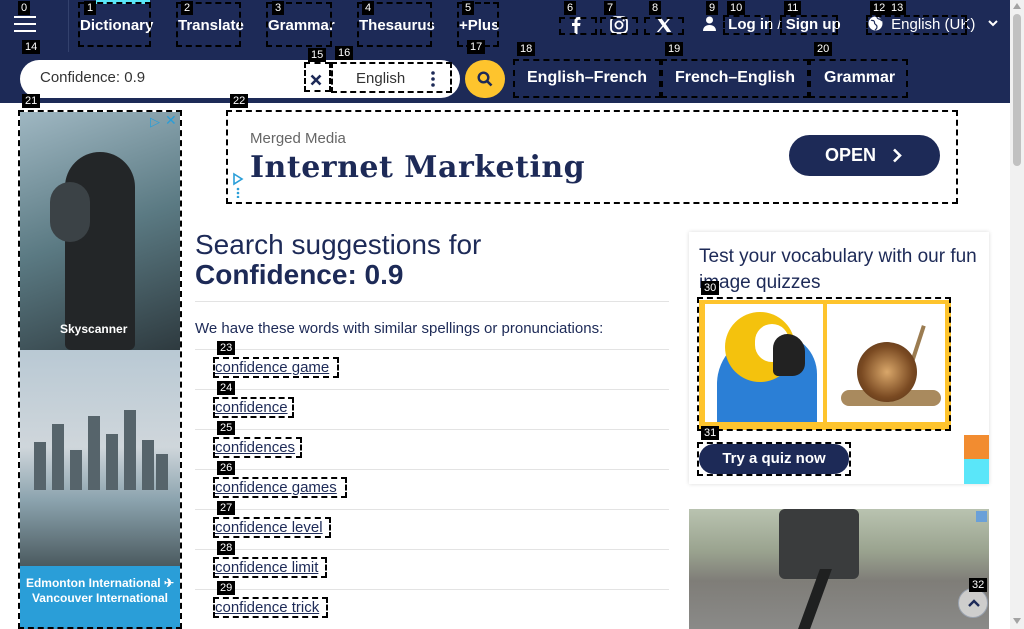 The image size is (1024, 629). What do you see at coordinates (24, 8) in the screenshot?
I see `mark-tag: 0` at bounding box center [24, 8].